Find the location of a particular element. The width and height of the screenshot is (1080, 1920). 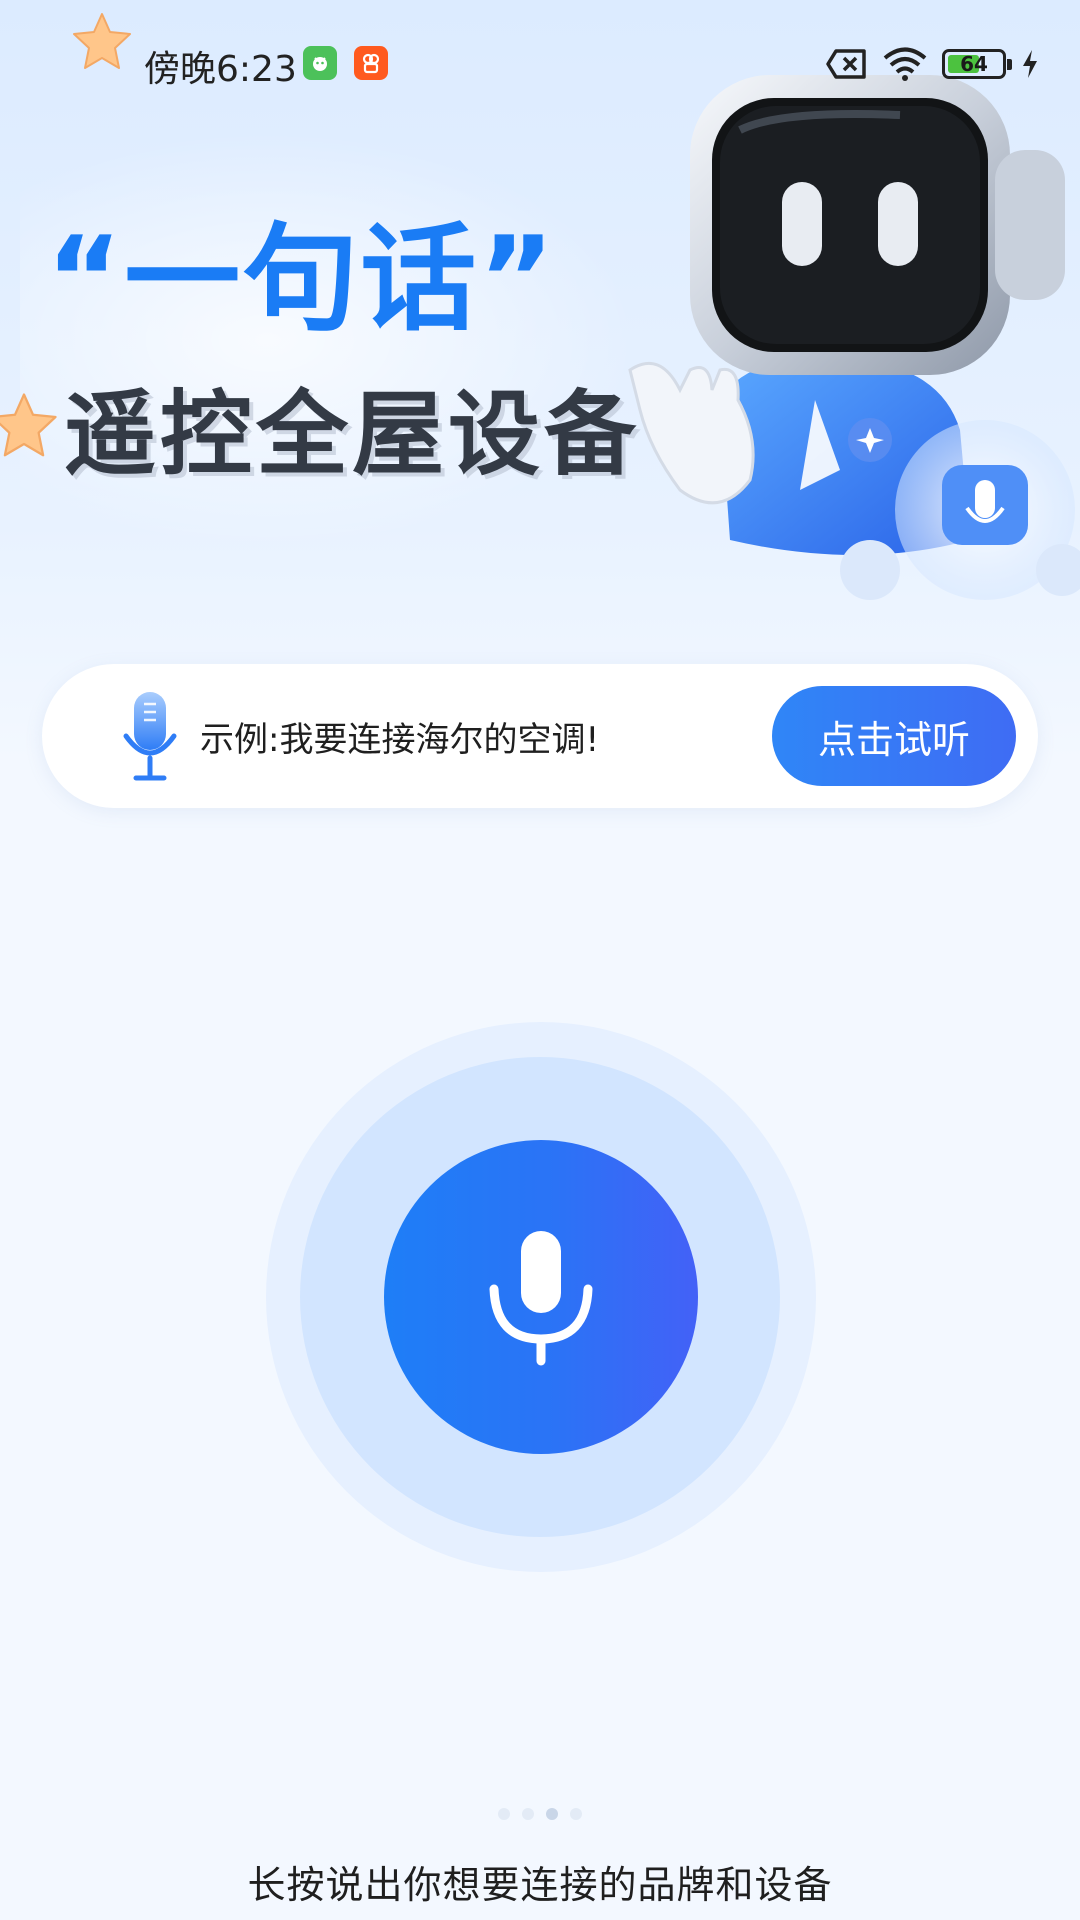

wifi-icon is located at coordinates (905, 64).